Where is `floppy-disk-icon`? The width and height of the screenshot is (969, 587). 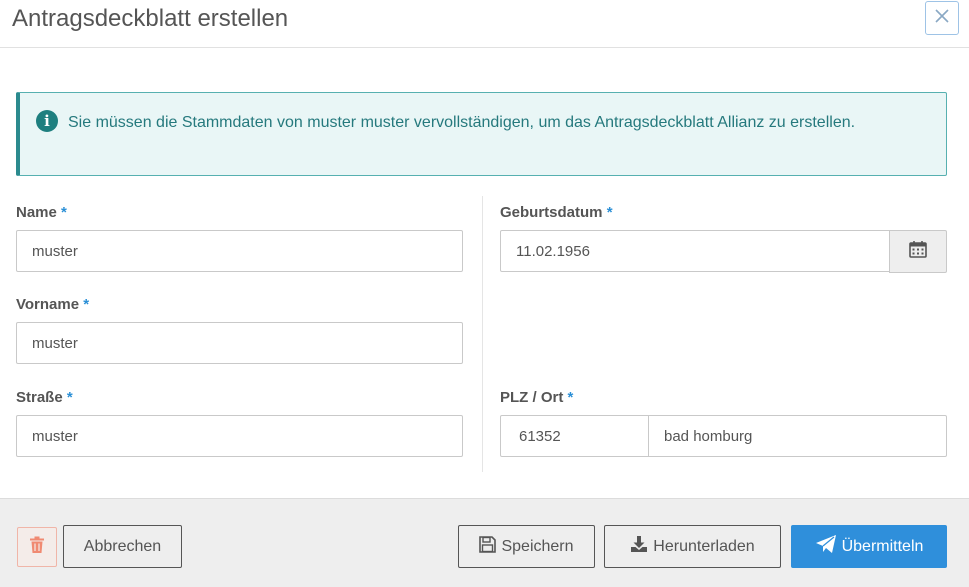
floppy-disk-icon is located at coordinates (488, 546).